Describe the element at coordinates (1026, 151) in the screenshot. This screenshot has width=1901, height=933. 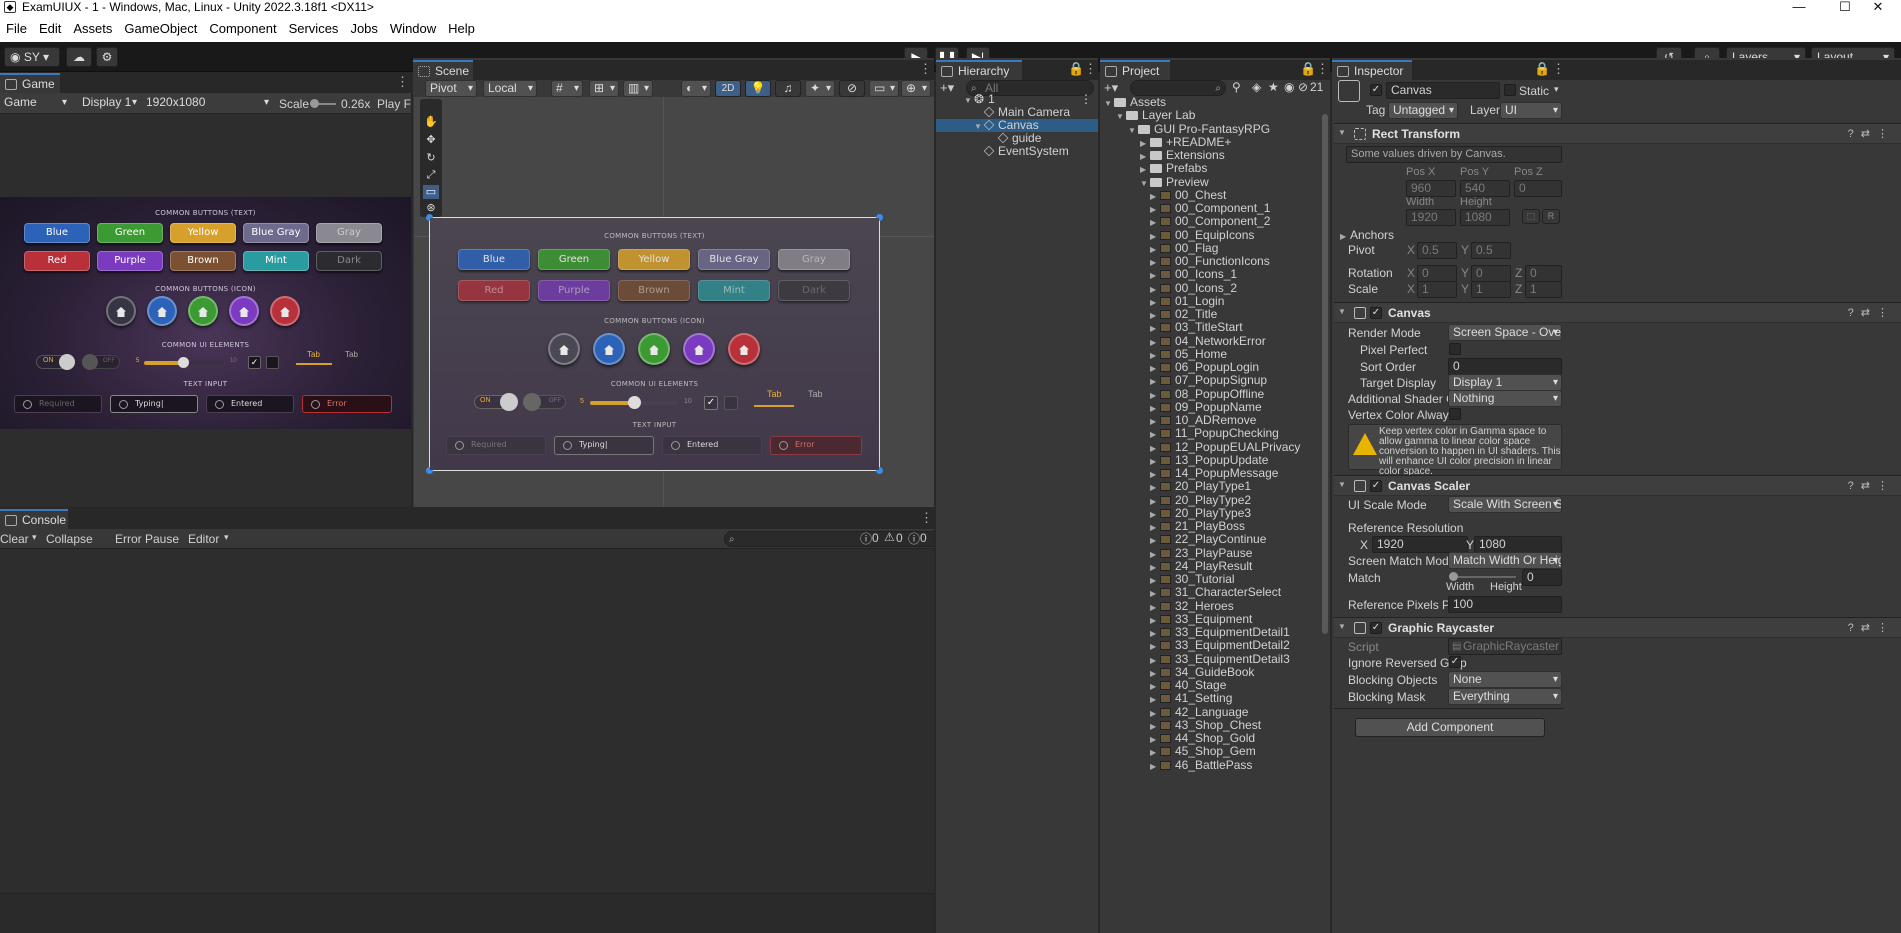
I see `hierarchy-row-eventsystem: EventSystem` at that location.